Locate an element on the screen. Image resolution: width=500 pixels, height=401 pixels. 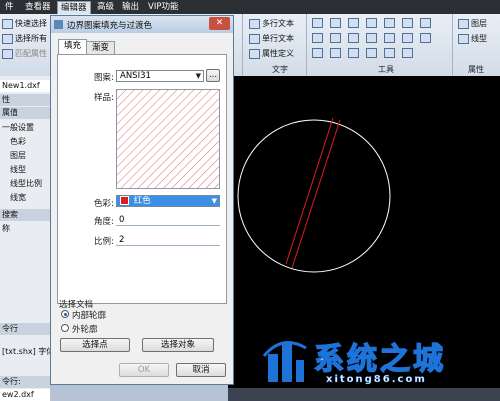
match-icon is located at coordinates (7, 53).